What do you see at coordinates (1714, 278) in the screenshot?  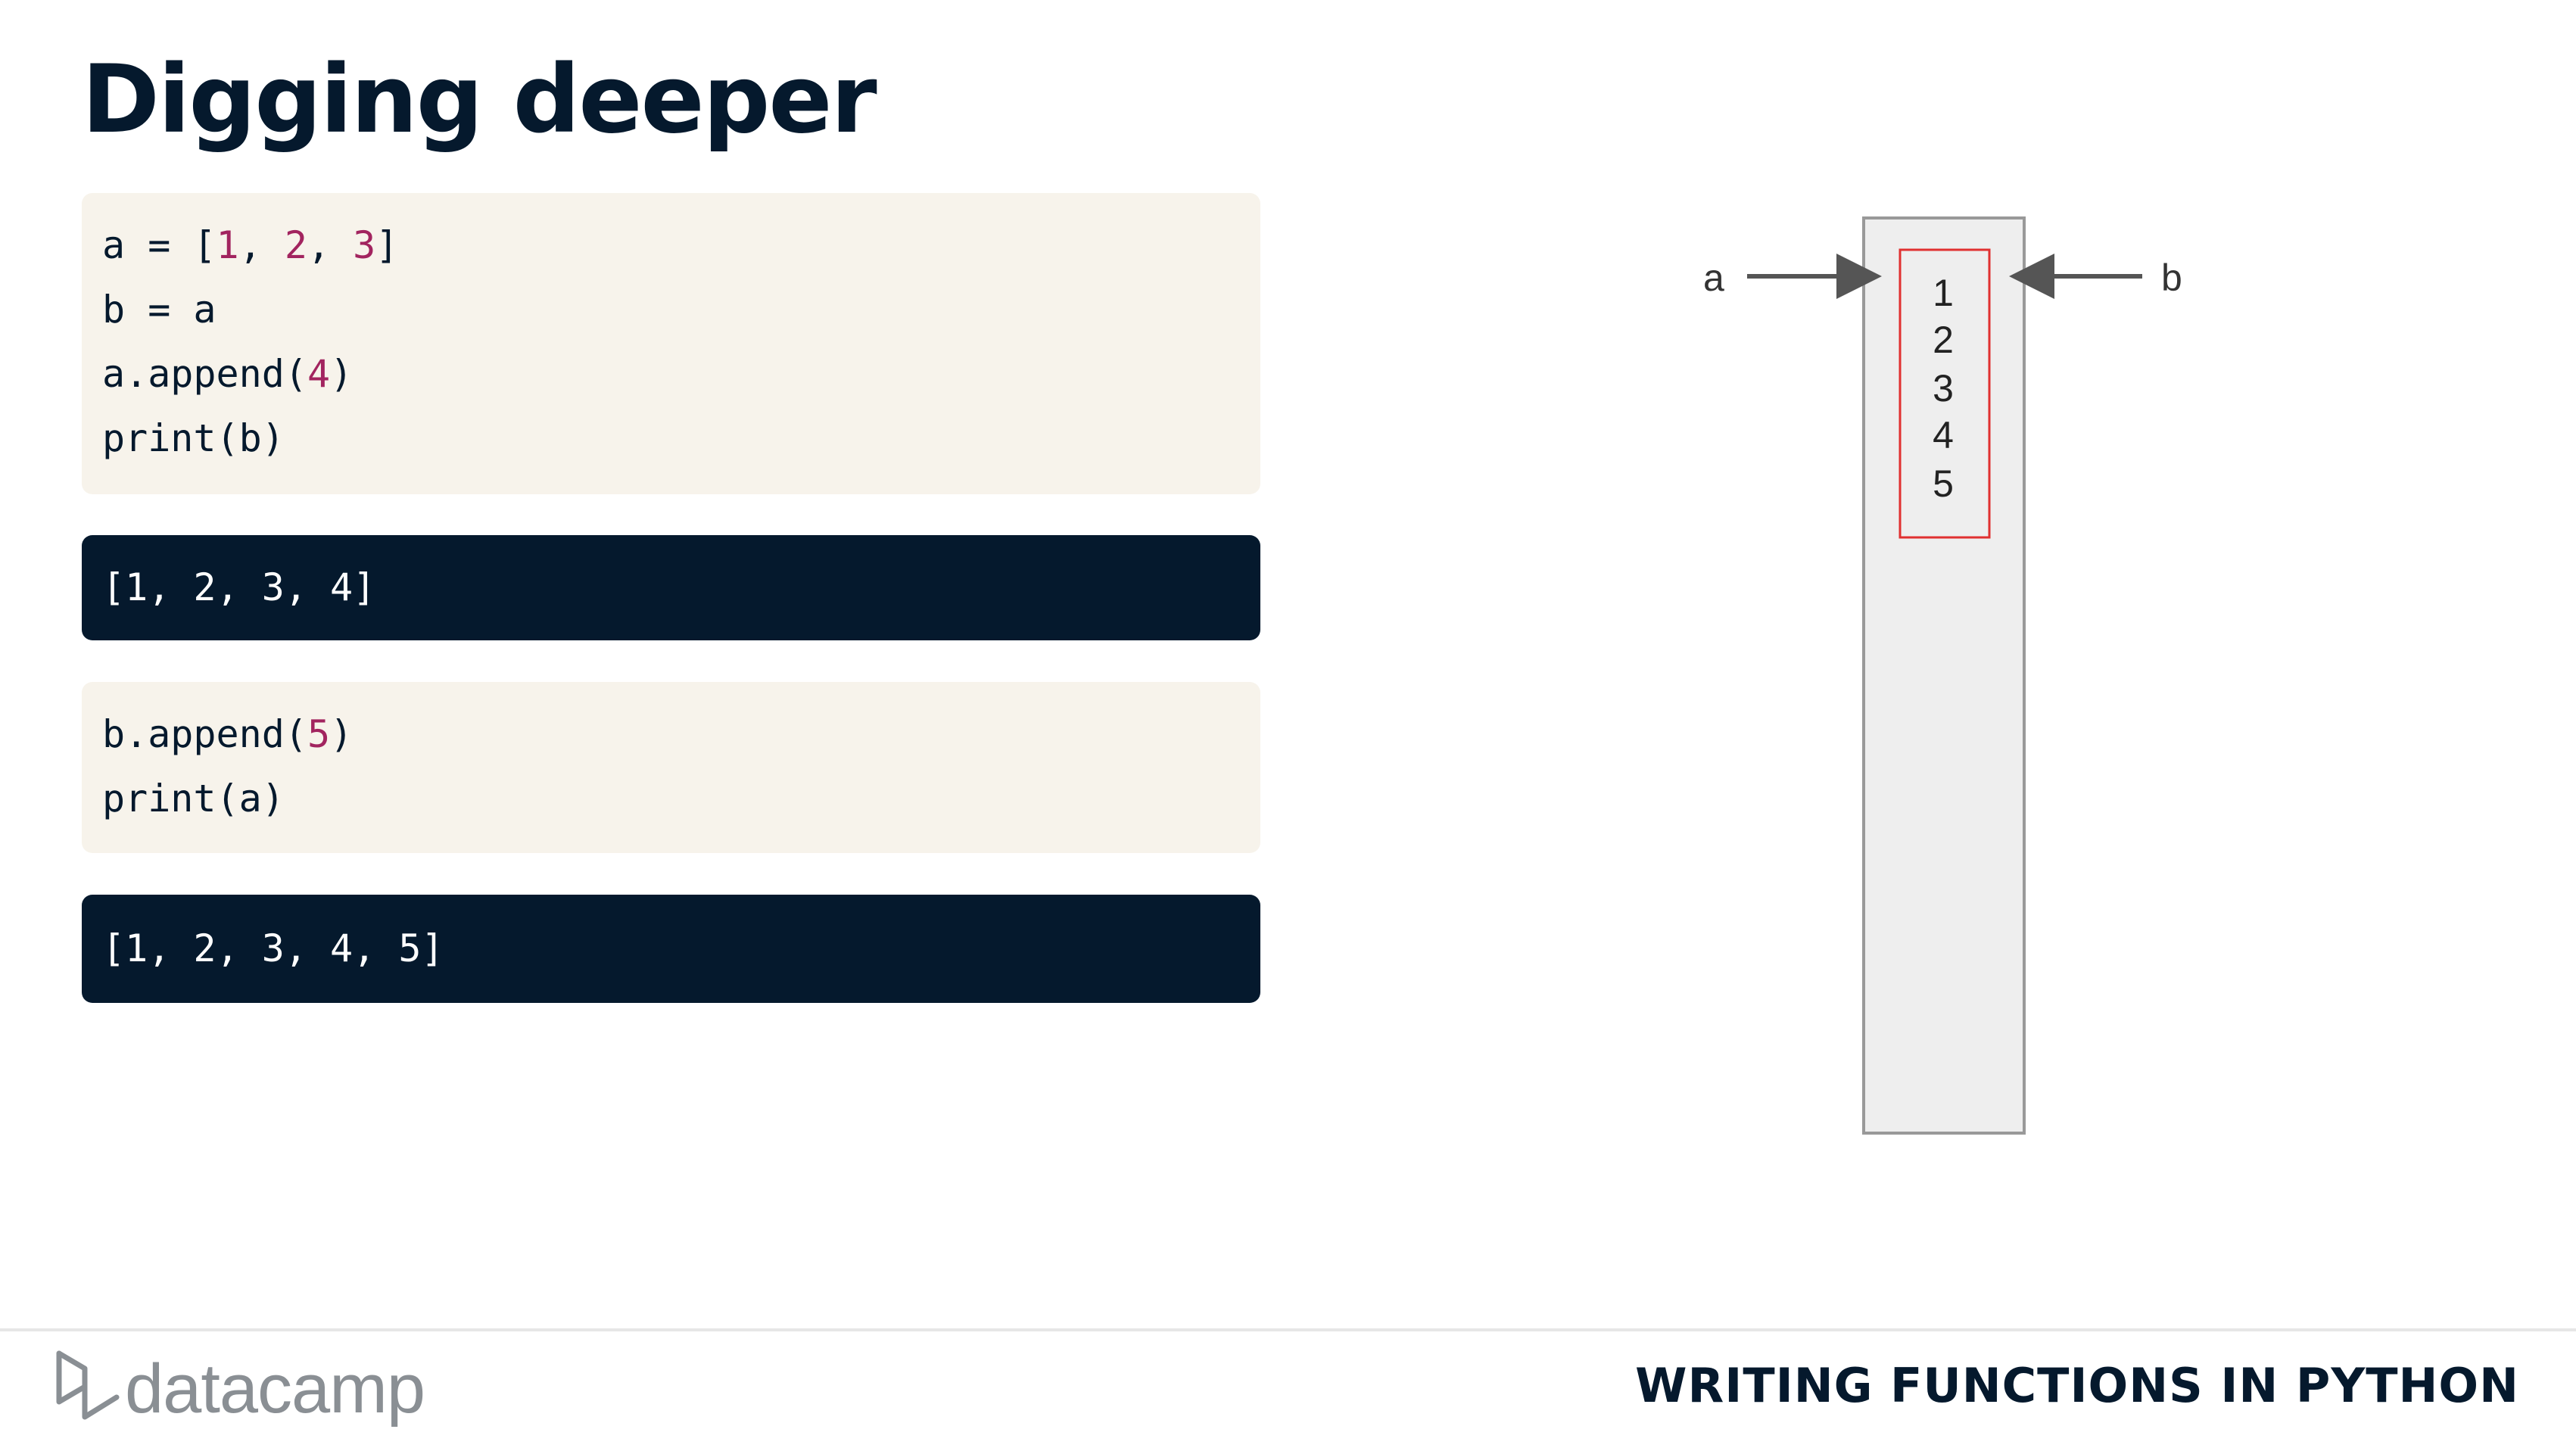 I see `variable-label-a: a` at bounding box center [1714, 278].